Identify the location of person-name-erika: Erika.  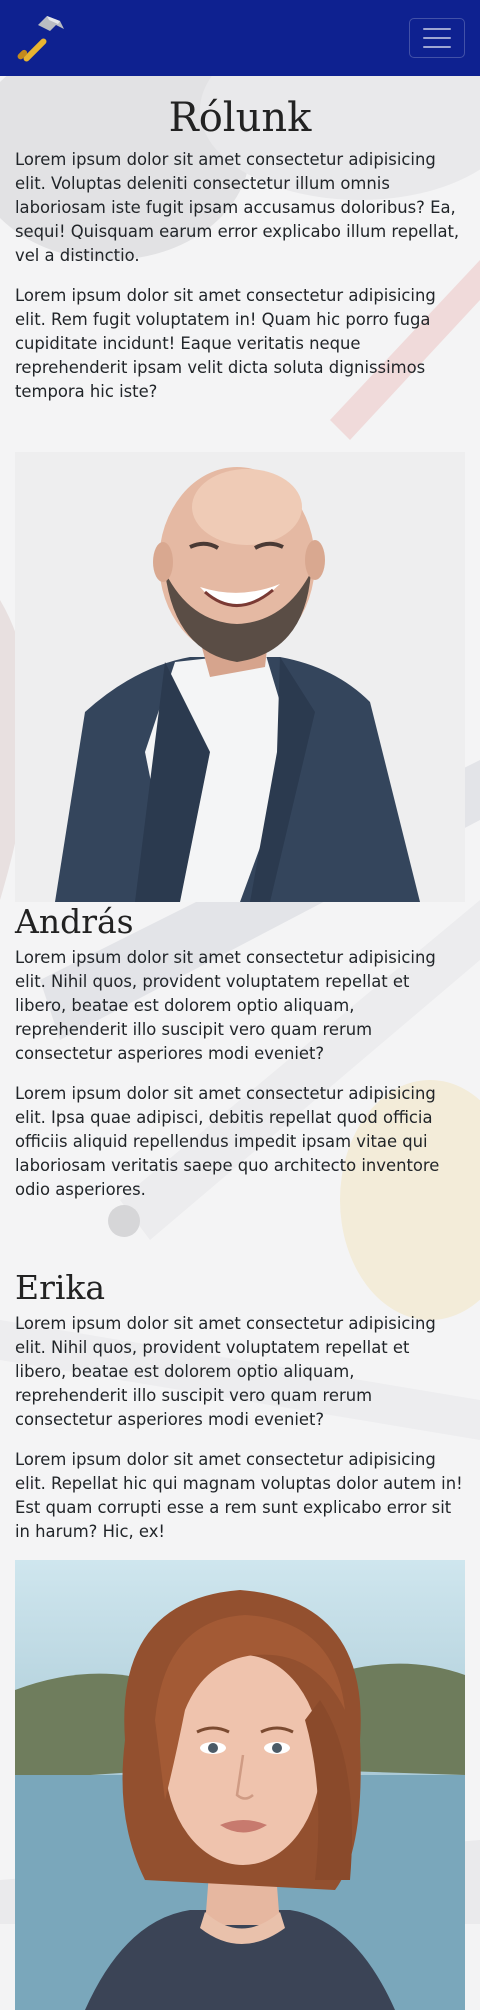
(60, 1287).